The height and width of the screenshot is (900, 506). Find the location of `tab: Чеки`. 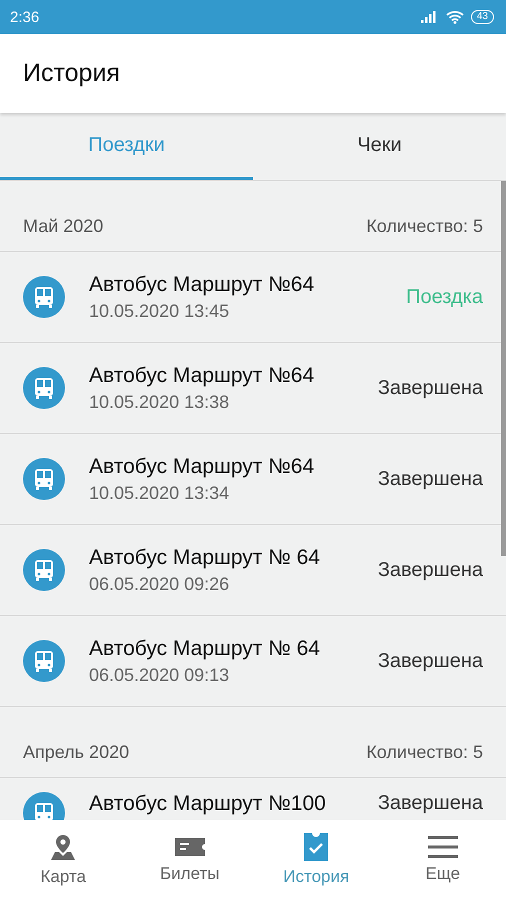

tab: Чеки is located at coordinates (379, 146).